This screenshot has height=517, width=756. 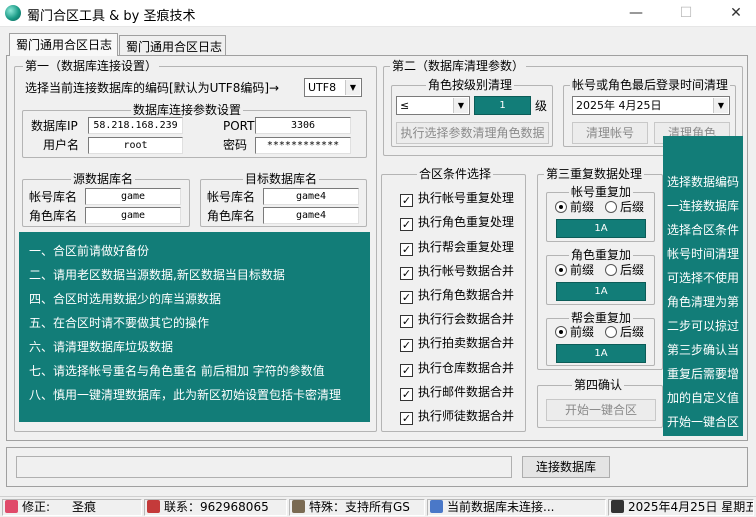 I want to click on level-operator-select: ≤ ▼, so click(x=433, y=105).